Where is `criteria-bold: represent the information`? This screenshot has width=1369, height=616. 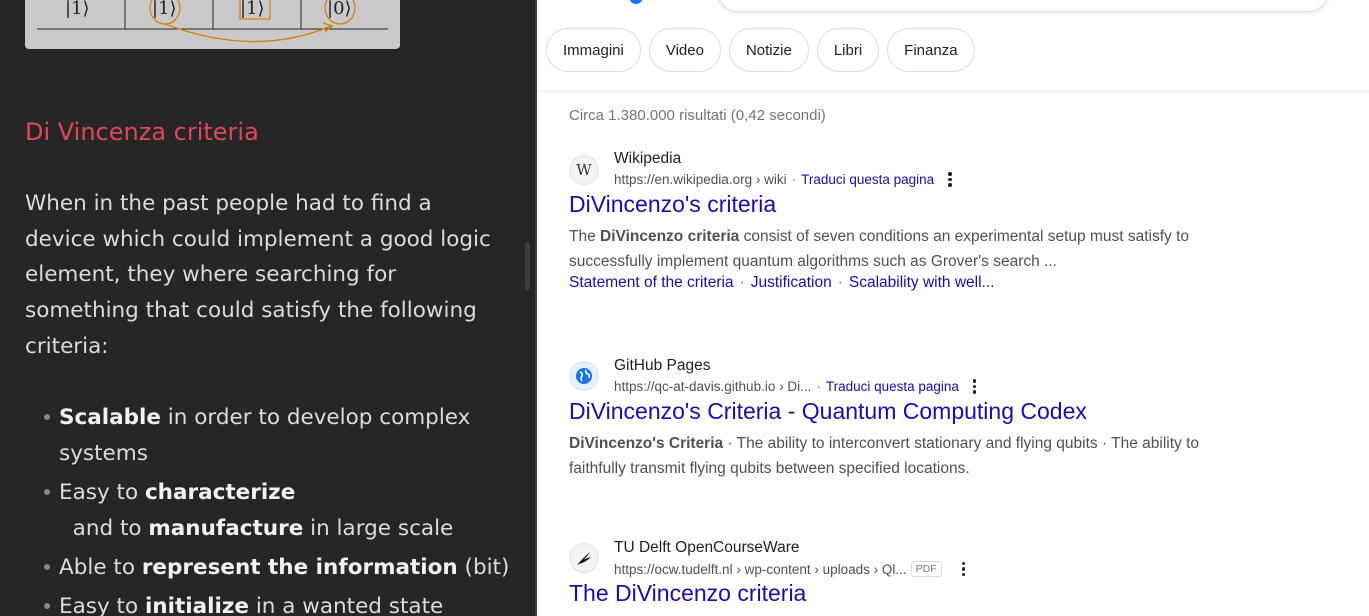 criteria-bold: represent the information is located at coordinates (299, 567).